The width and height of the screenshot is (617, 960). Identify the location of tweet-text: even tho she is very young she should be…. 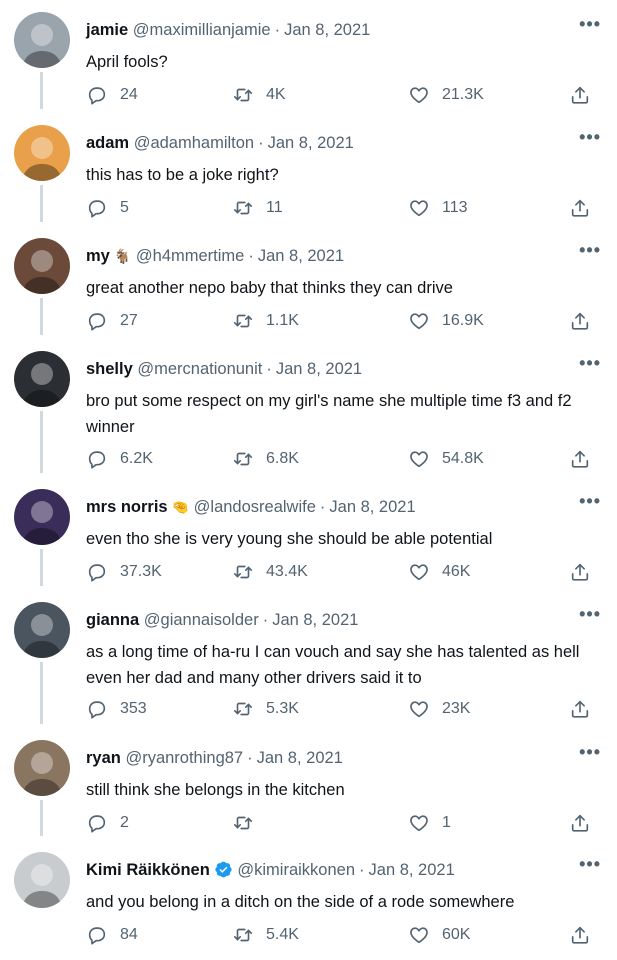
(289, 539).